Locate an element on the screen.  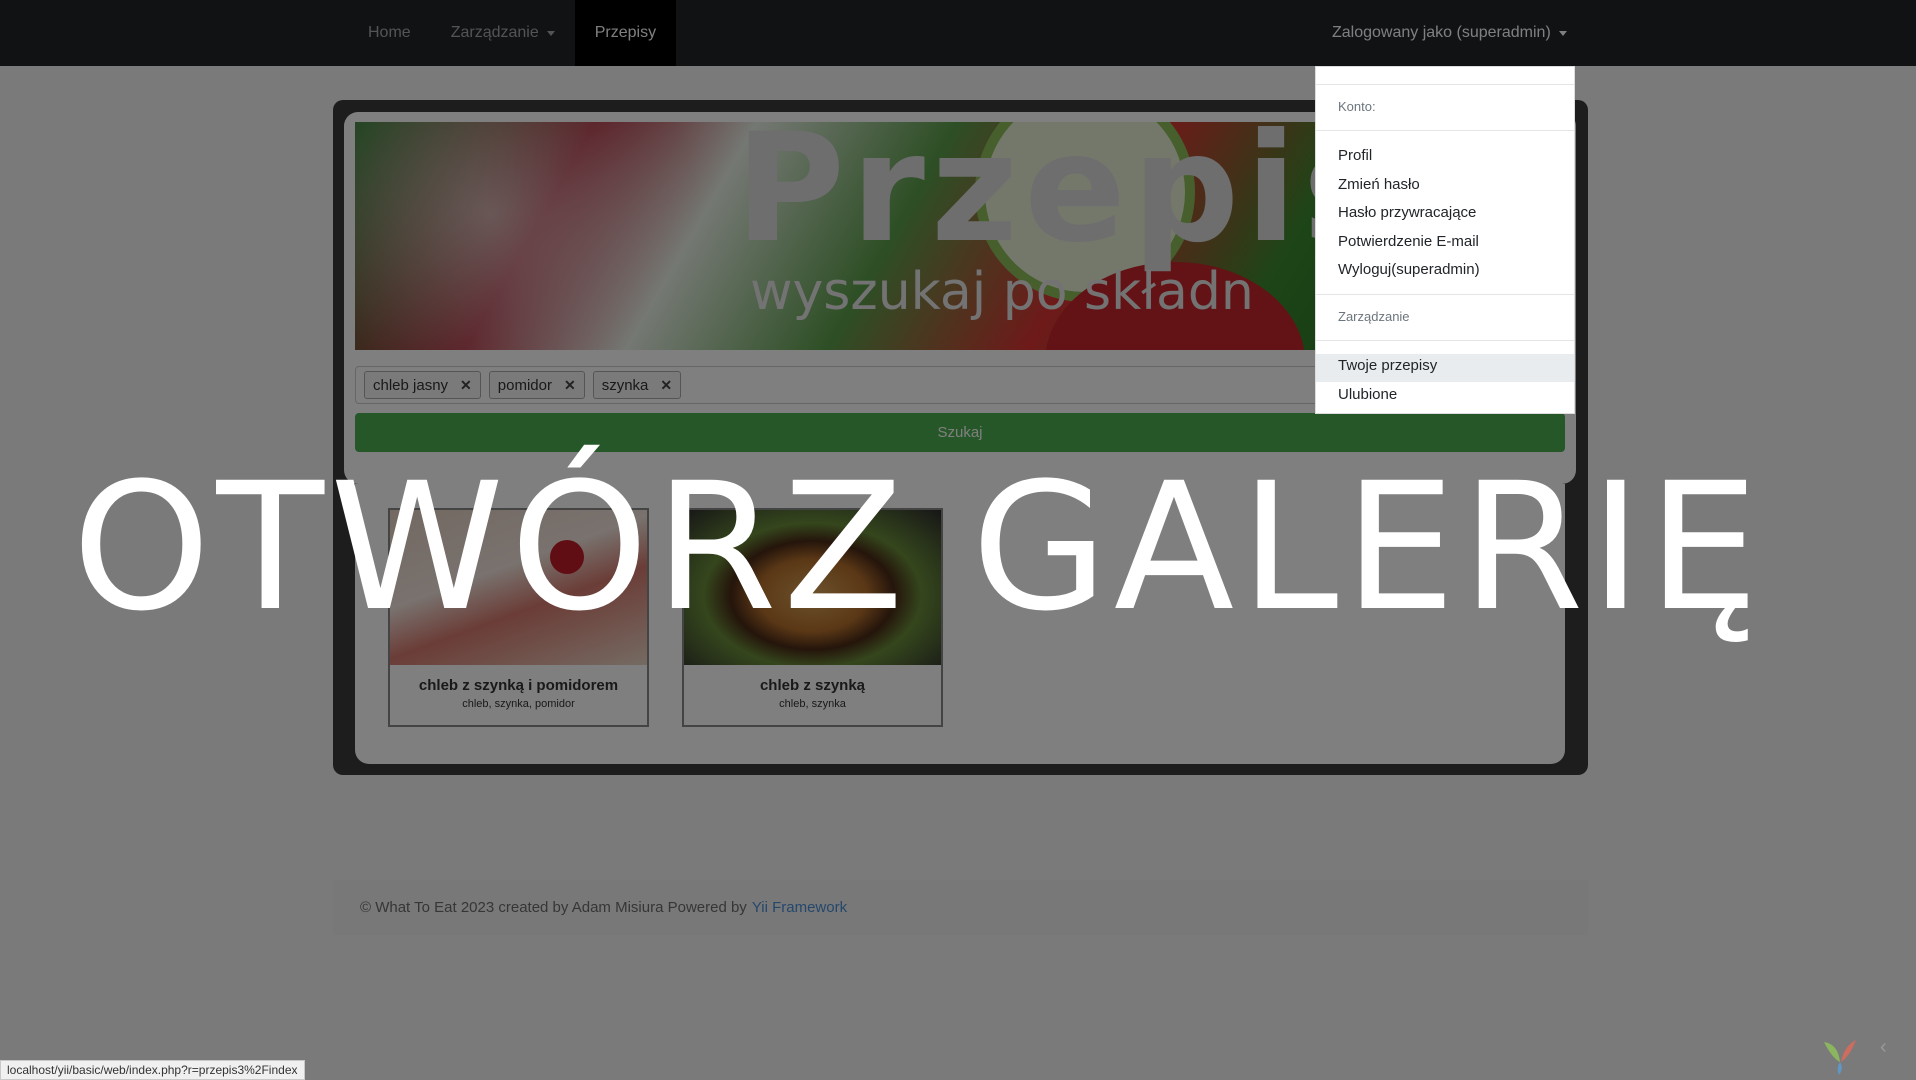
dropdown-item-recovery-password: Hasło przywracające is located at coordinates (1407, 212).